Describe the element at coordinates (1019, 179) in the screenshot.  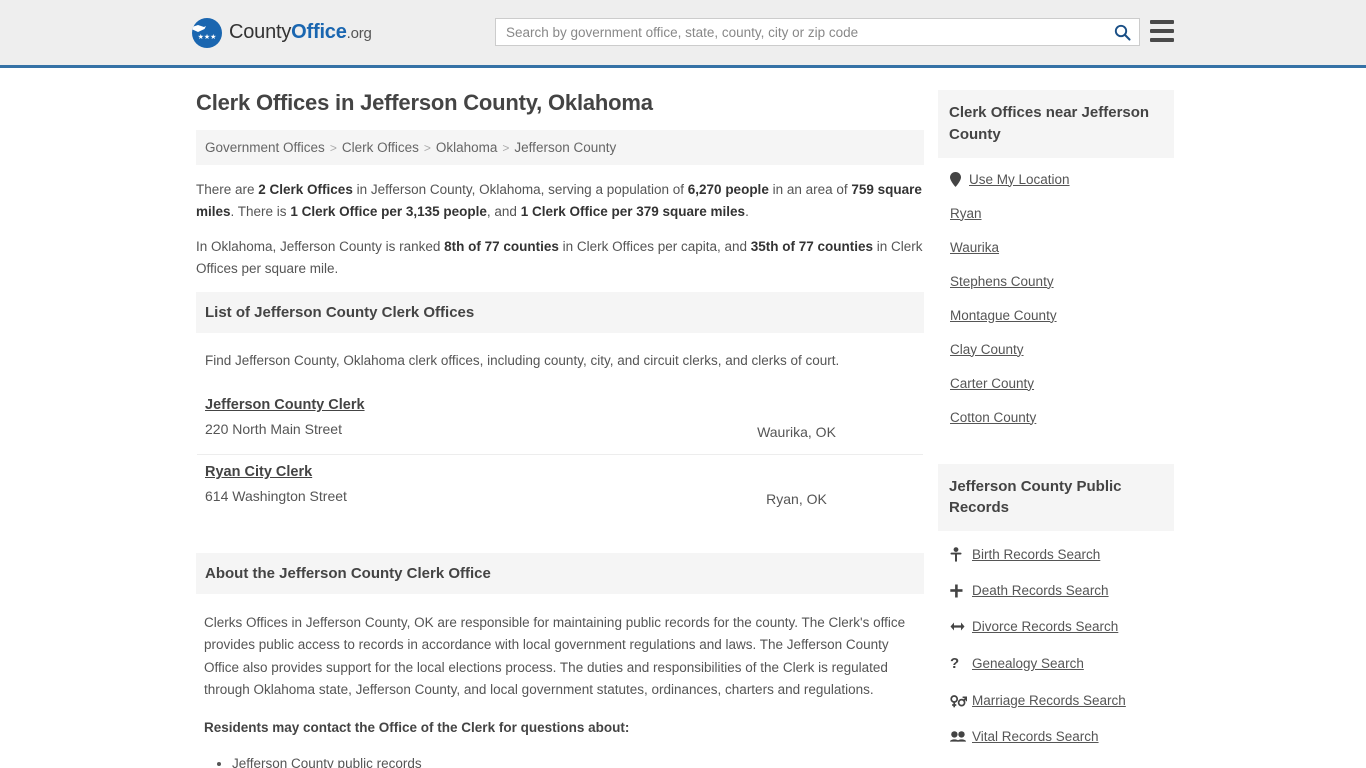
I see `sidebar-link-label: Use My Location` at that location.